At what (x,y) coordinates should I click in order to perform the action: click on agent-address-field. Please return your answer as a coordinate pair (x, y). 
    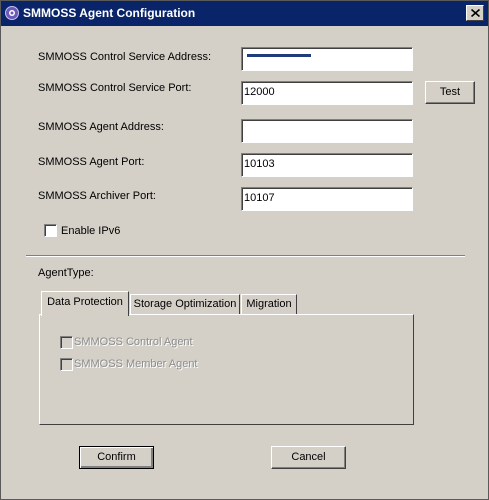
    Looking at the image, I should click on (327, 131).